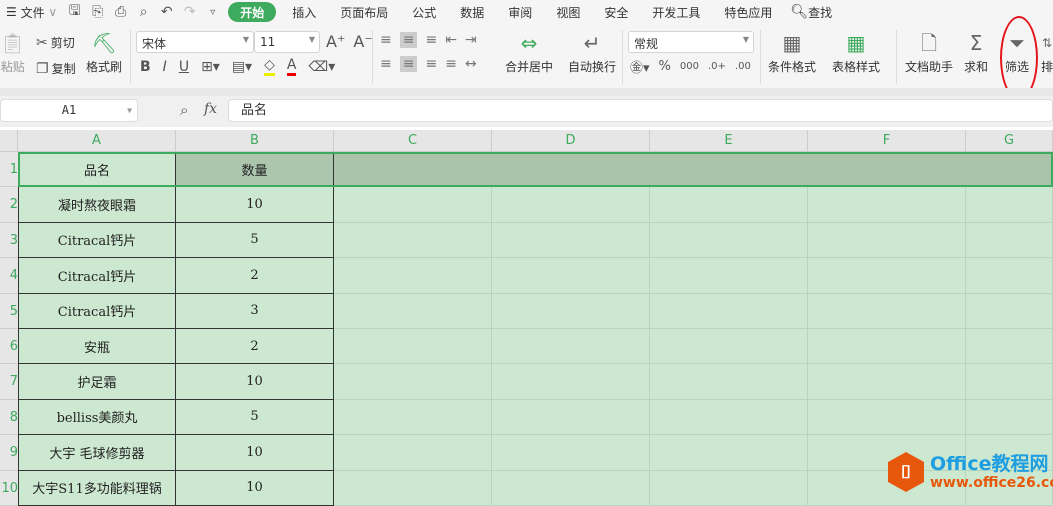  I want to click on column-header-E: E, so click(729, 141).